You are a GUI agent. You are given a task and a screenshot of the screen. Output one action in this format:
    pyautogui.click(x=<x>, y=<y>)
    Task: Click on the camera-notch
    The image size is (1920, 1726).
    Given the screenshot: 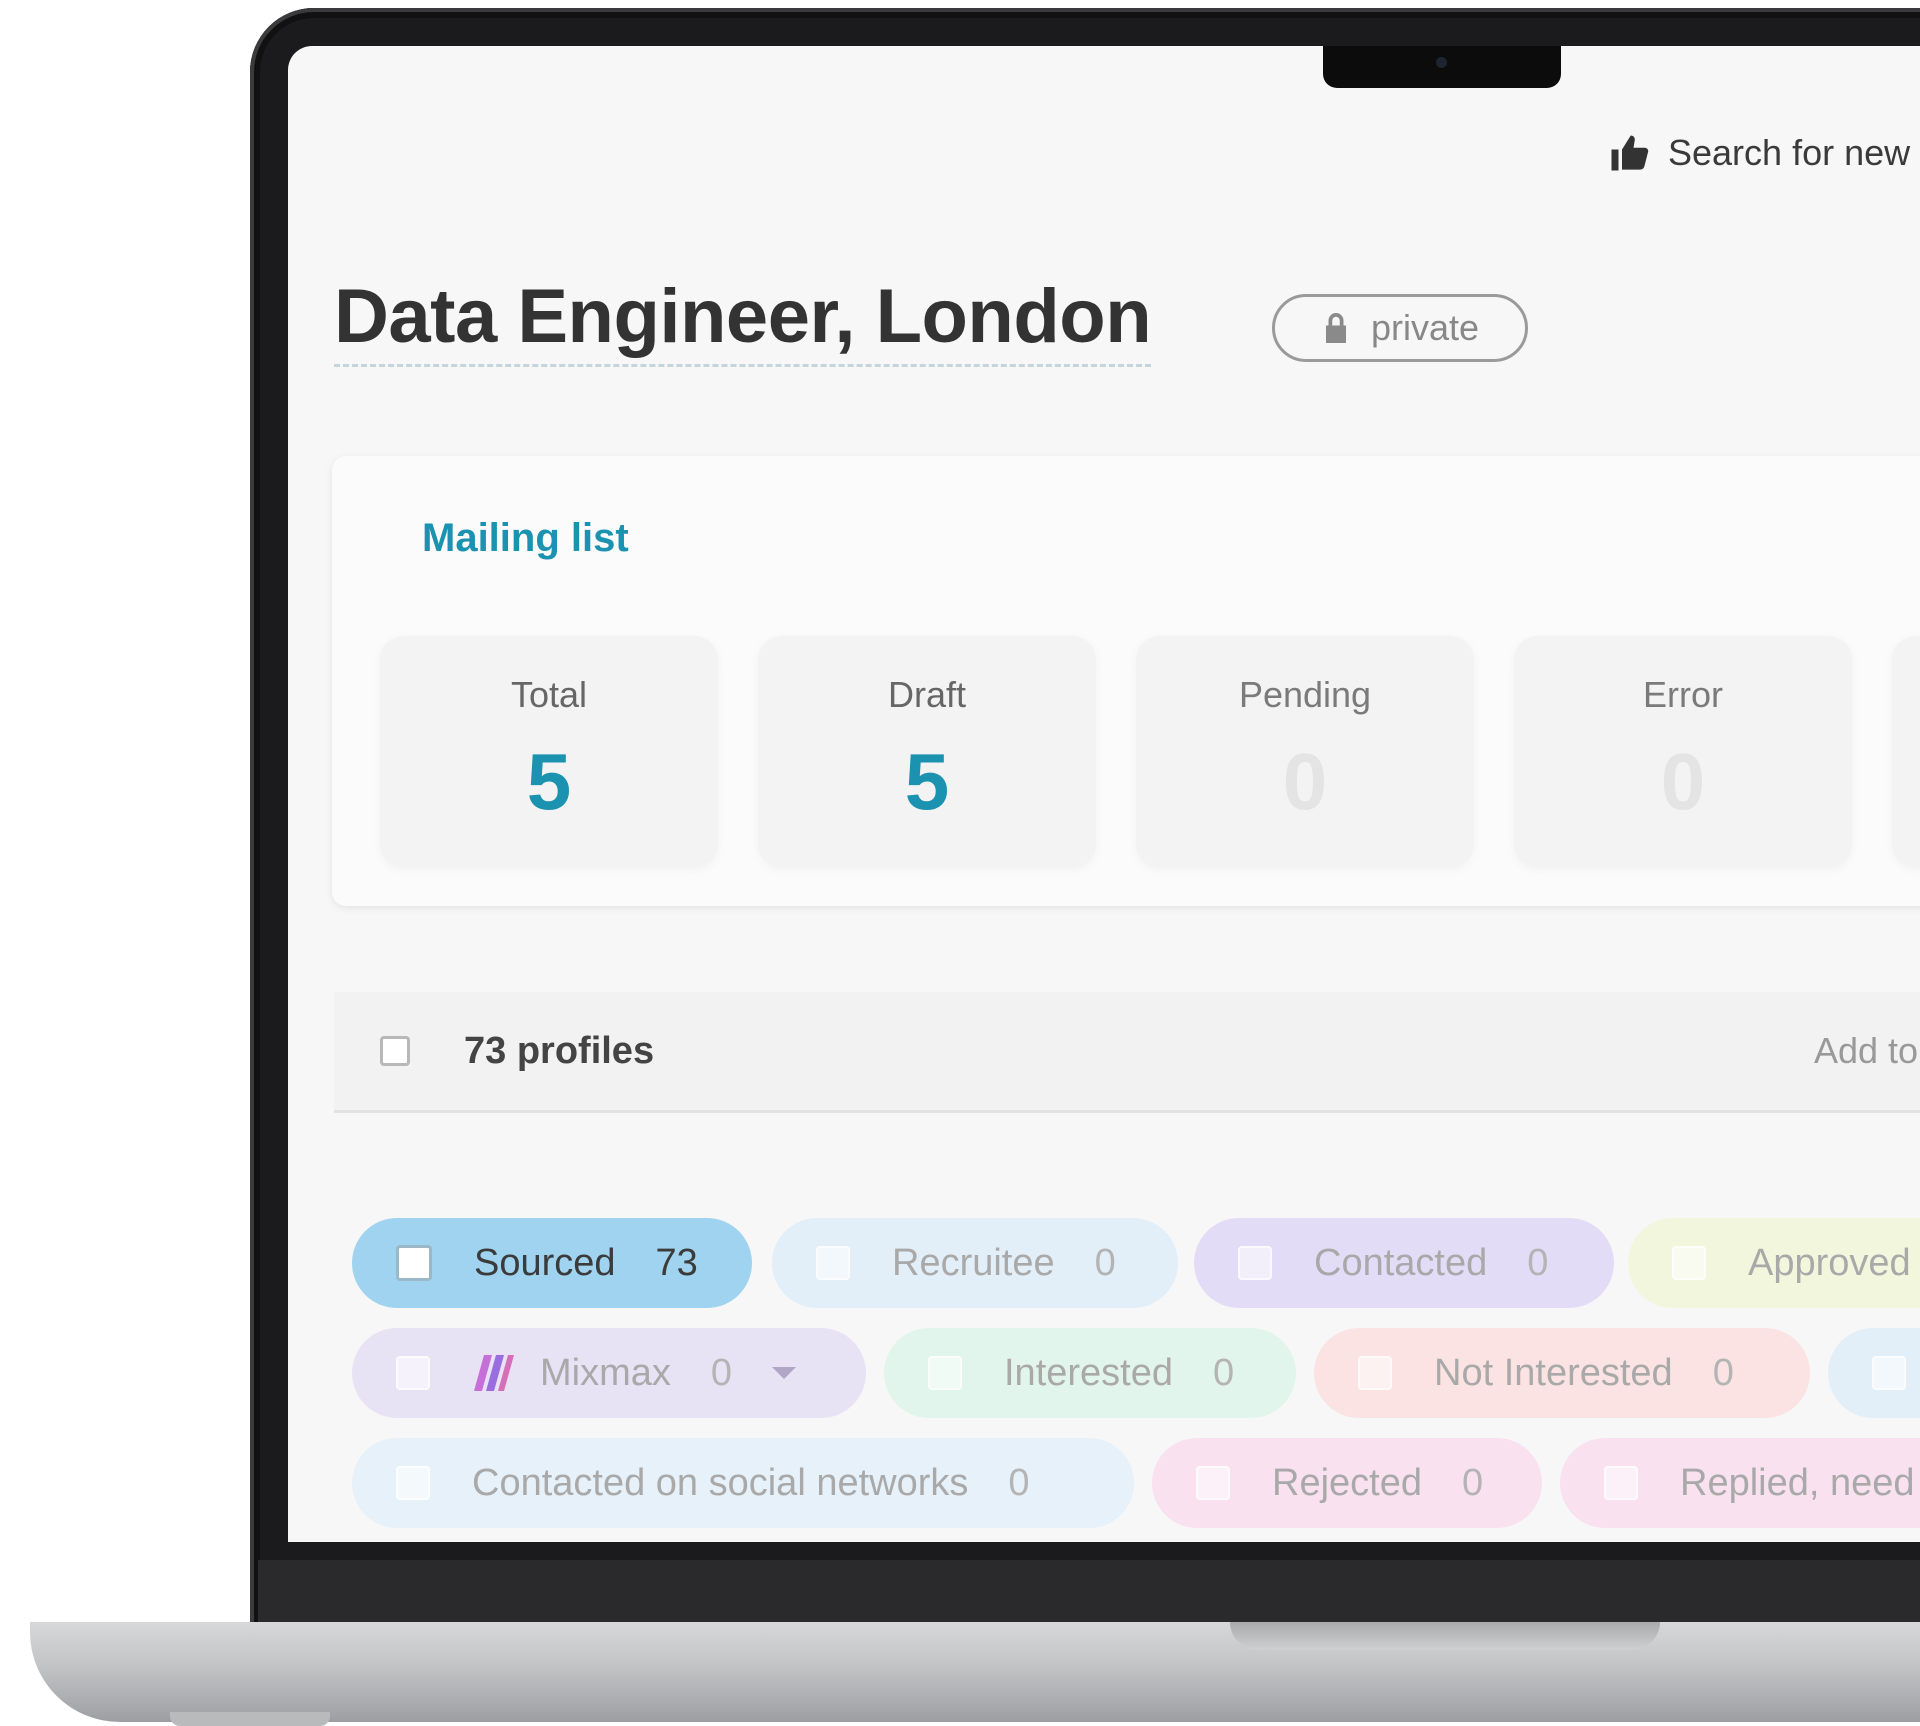 What is the action you would take?
    pyautogui.click(x=1442, y=67)
    